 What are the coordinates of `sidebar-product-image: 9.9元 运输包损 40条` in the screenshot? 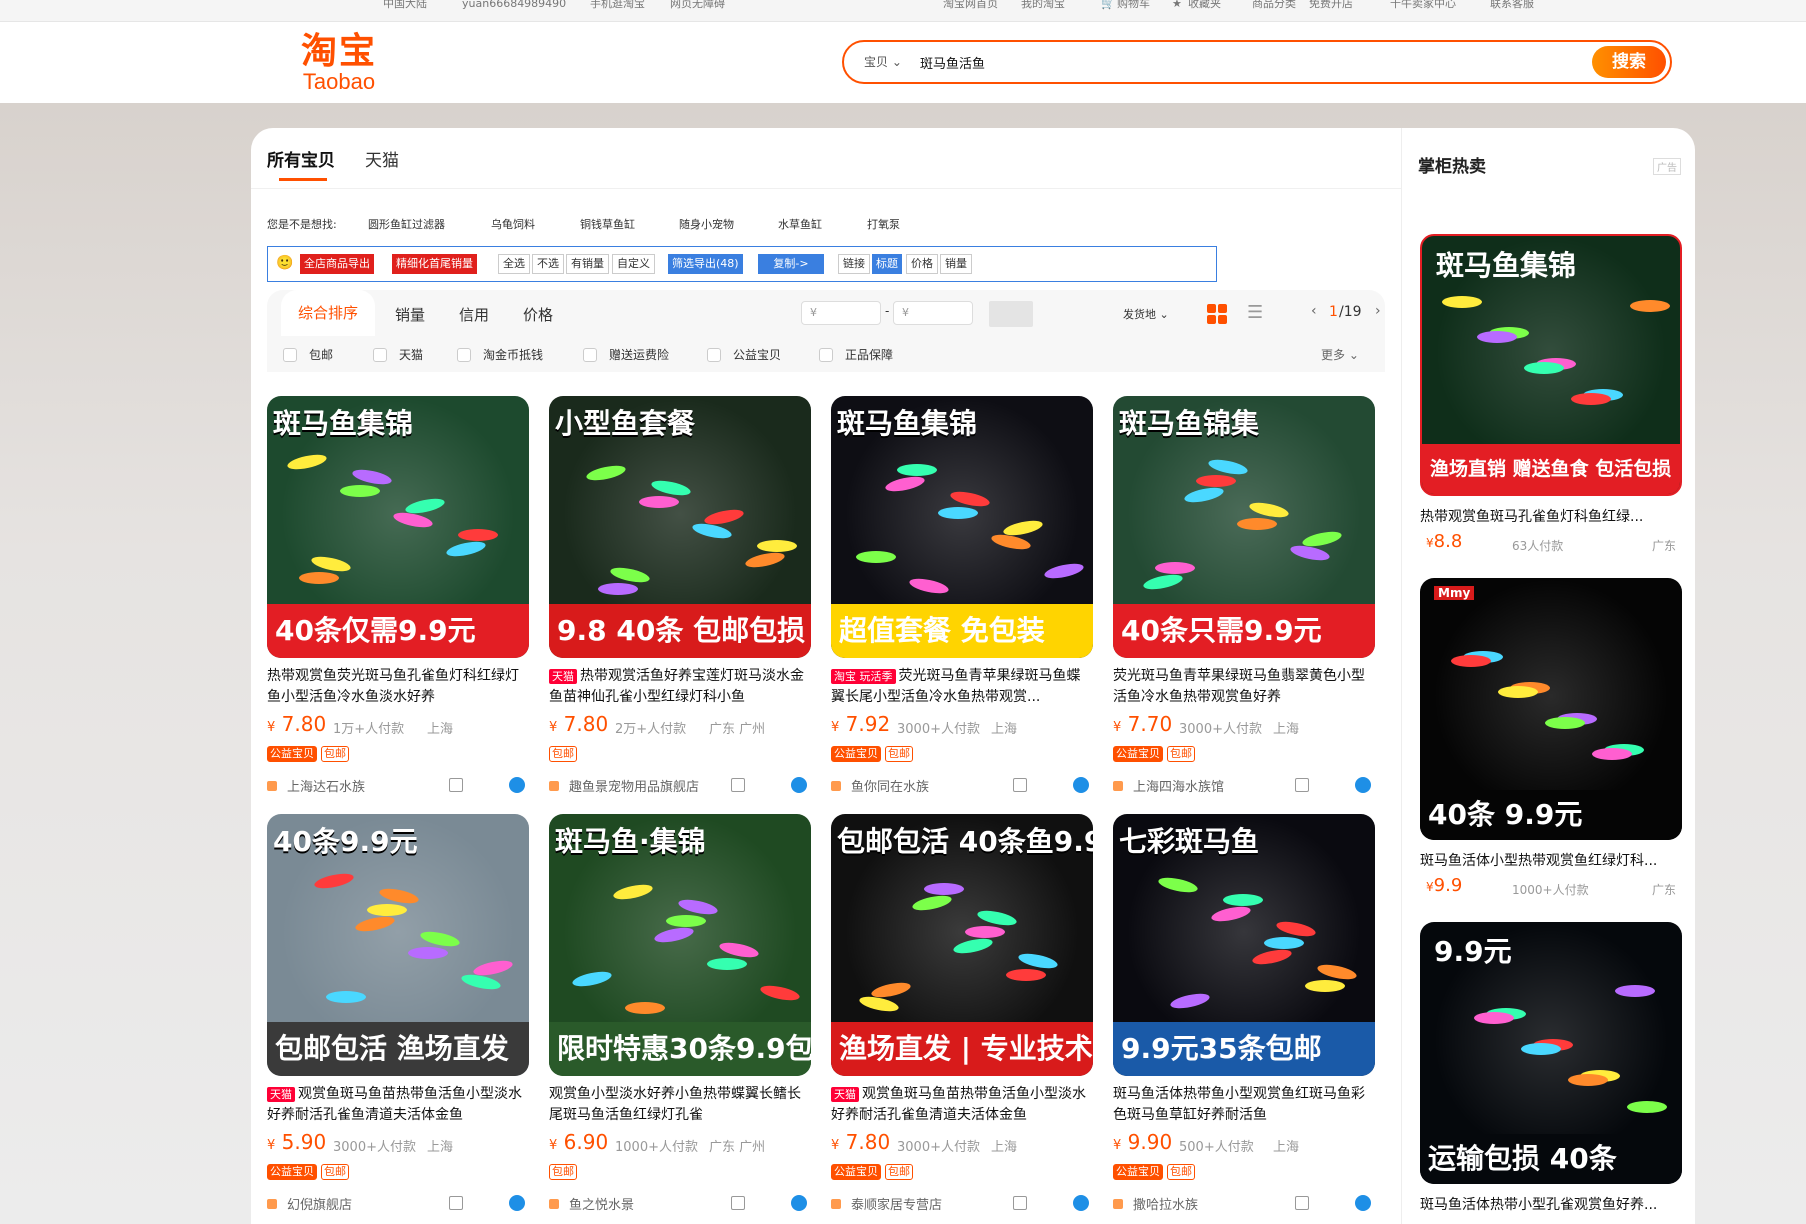 It's located at (1551, 1053).